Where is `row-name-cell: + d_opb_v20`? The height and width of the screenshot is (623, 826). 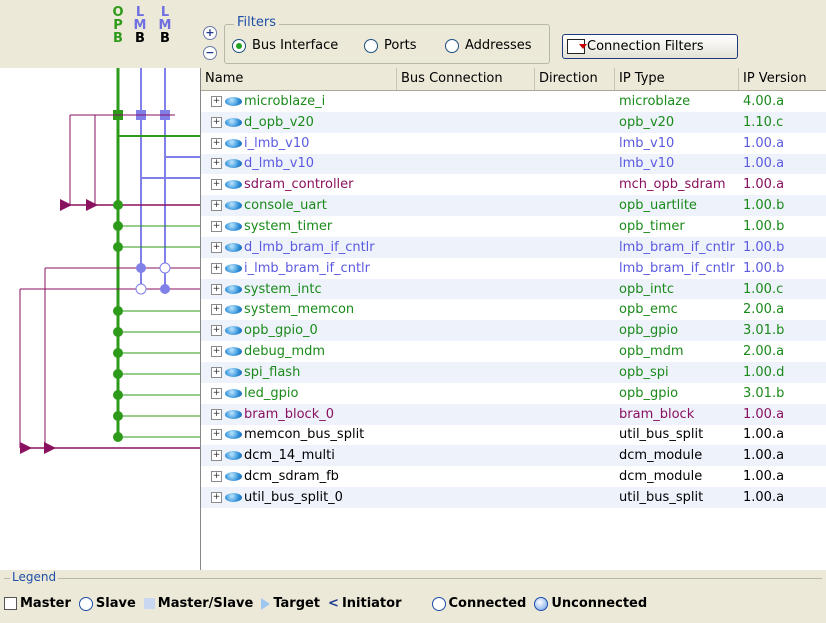
row-name-cell: + d_opb_v20 is located at coordinates (299, 122).